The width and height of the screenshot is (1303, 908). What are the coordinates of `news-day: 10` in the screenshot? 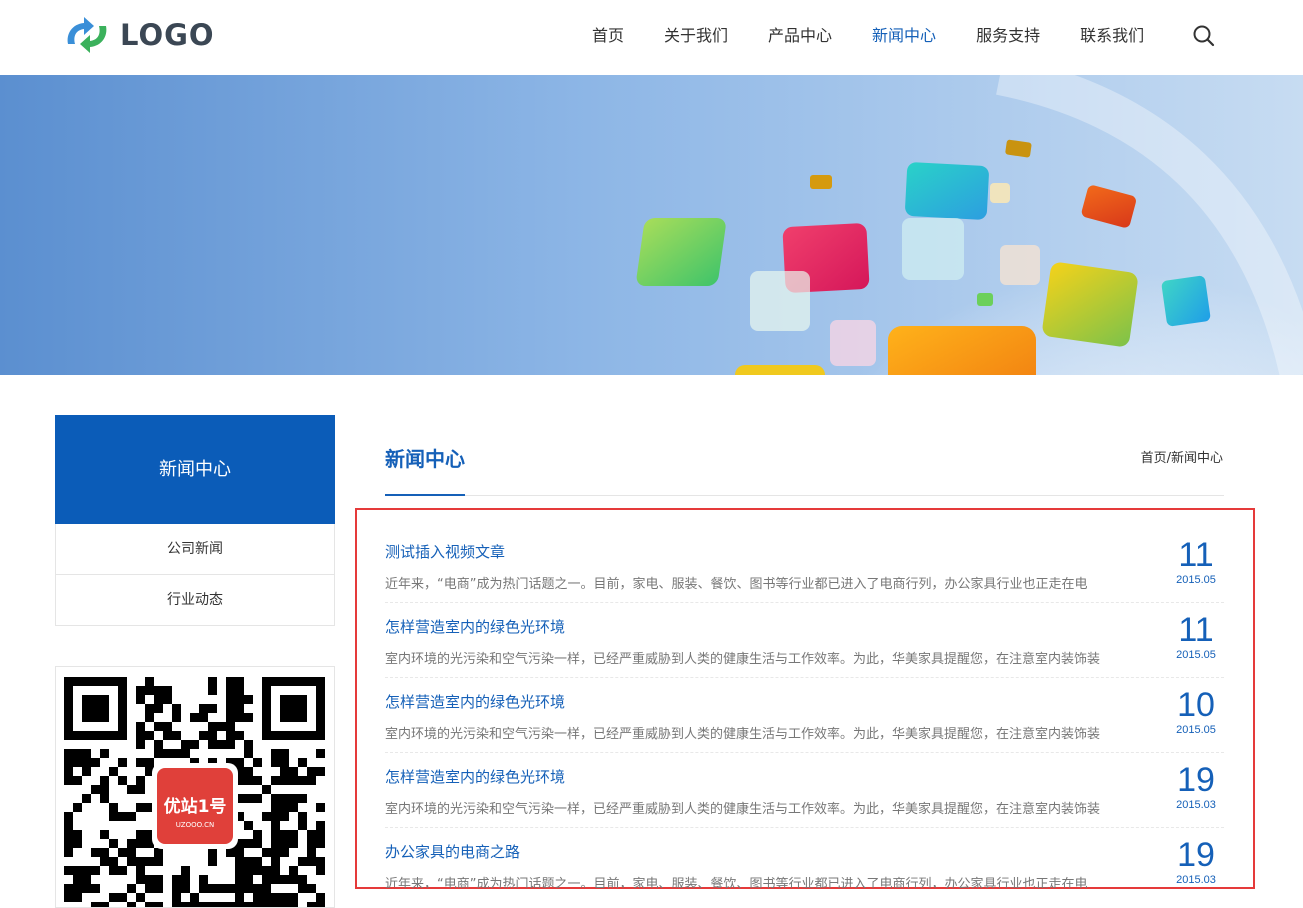 It's located at (1196, 705).